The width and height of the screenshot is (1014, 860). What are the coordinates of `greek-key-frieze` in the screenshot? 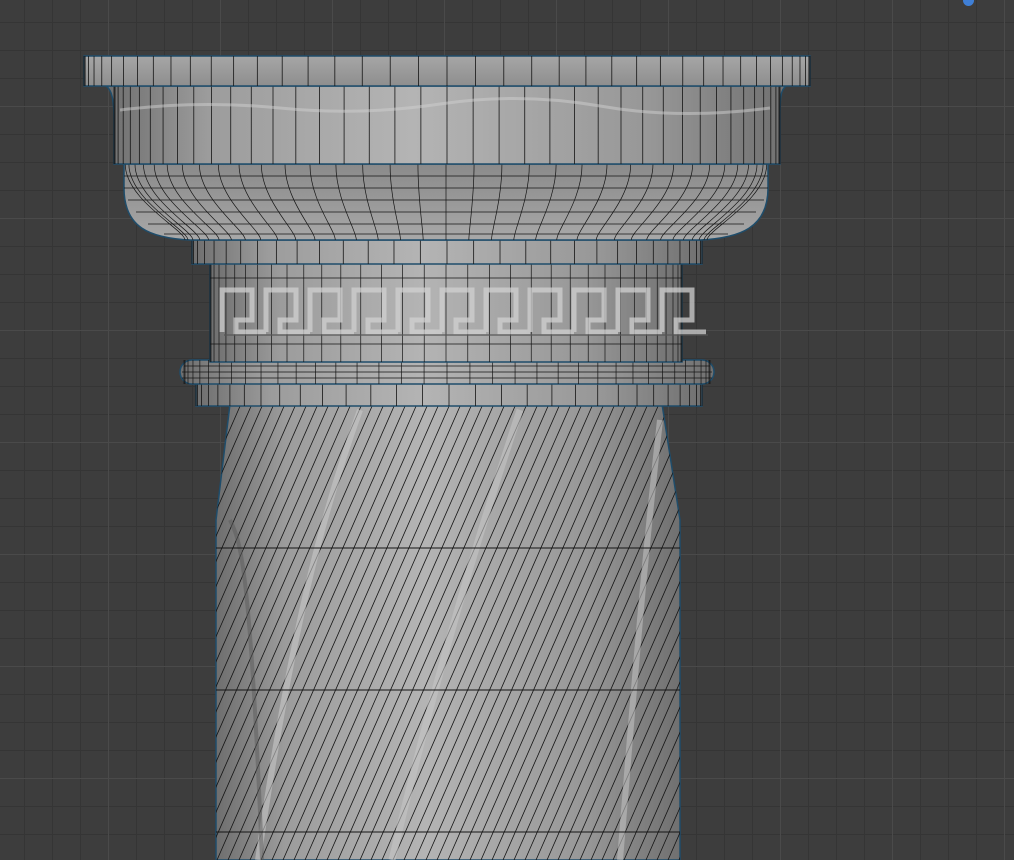 It's located at (458, 312).